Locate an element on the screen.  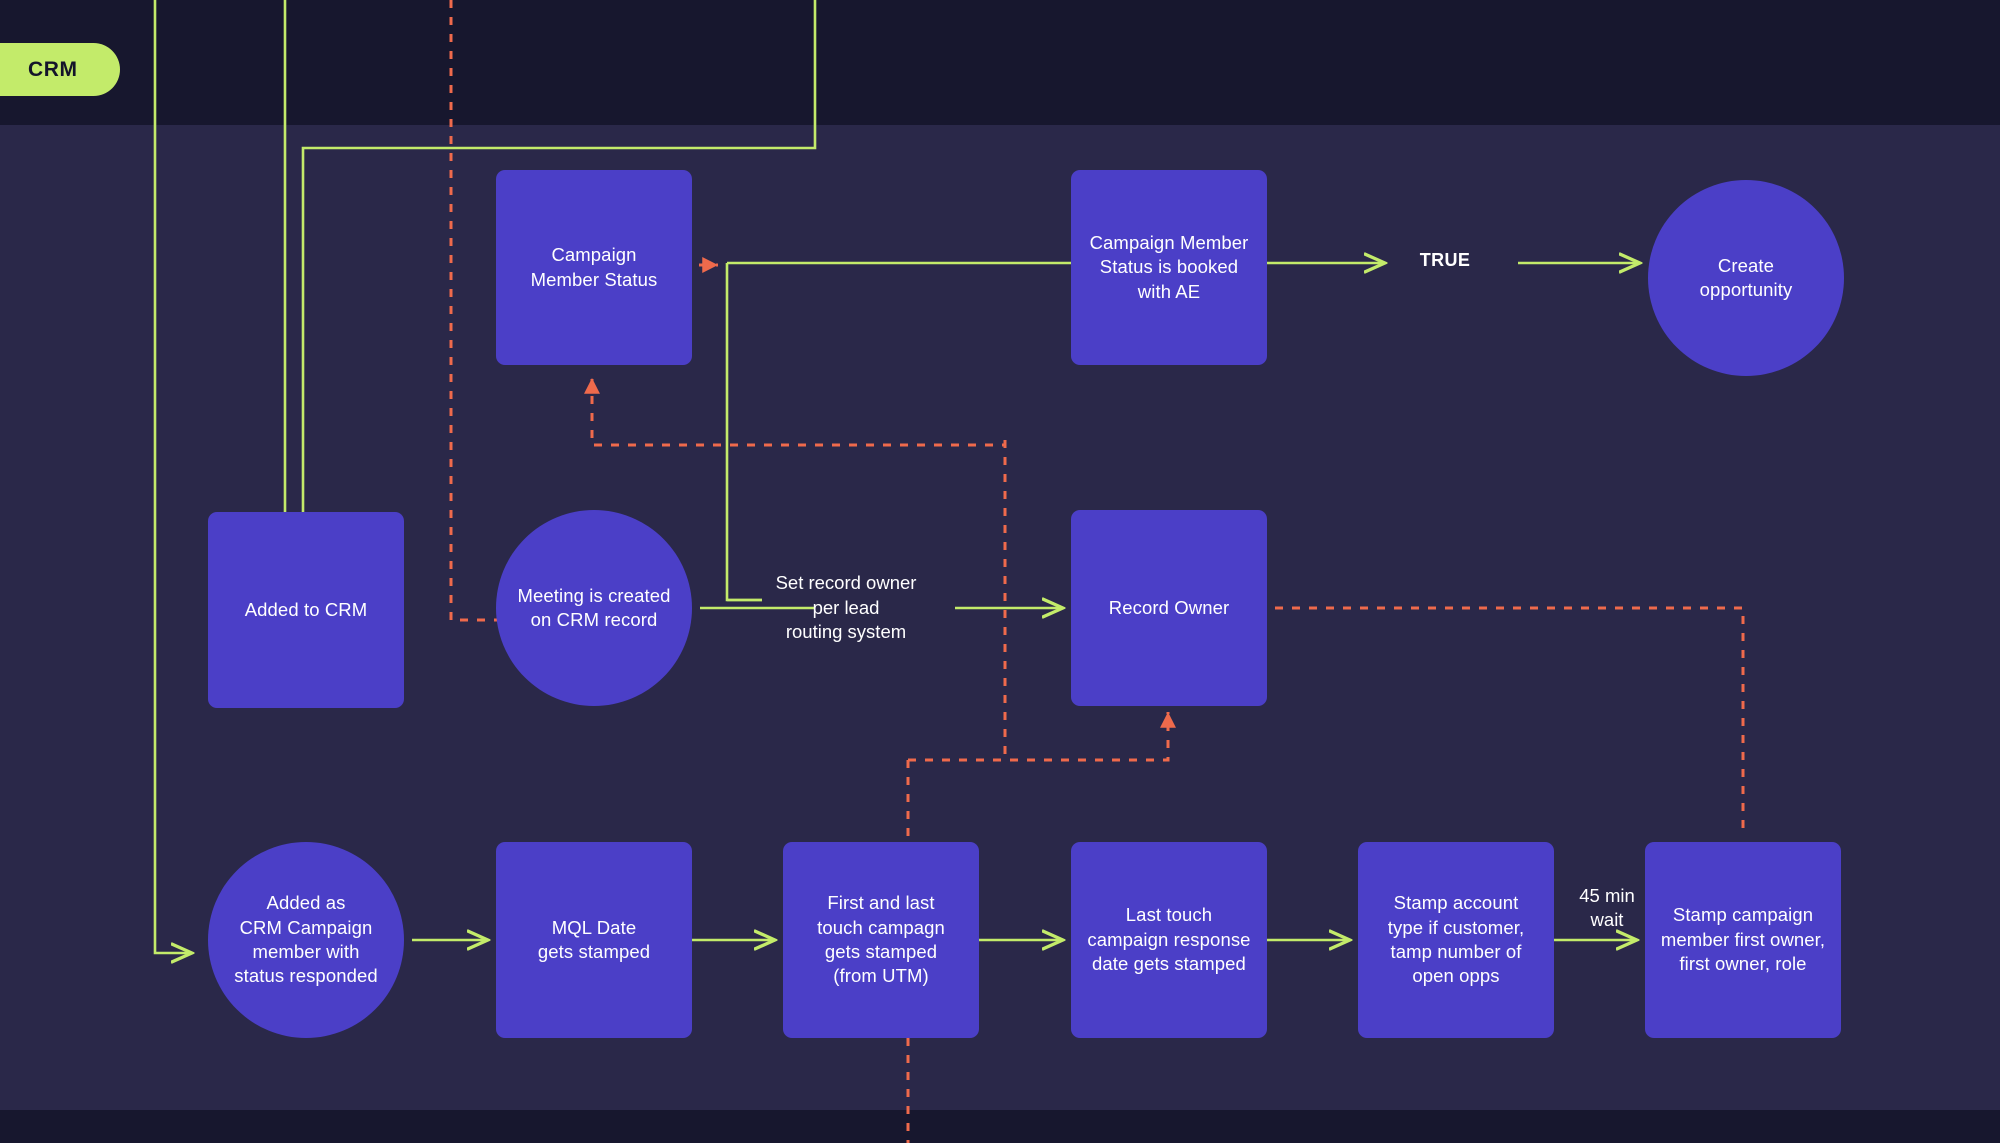
label-true: TRUE is located at coordinates (1445, 260).